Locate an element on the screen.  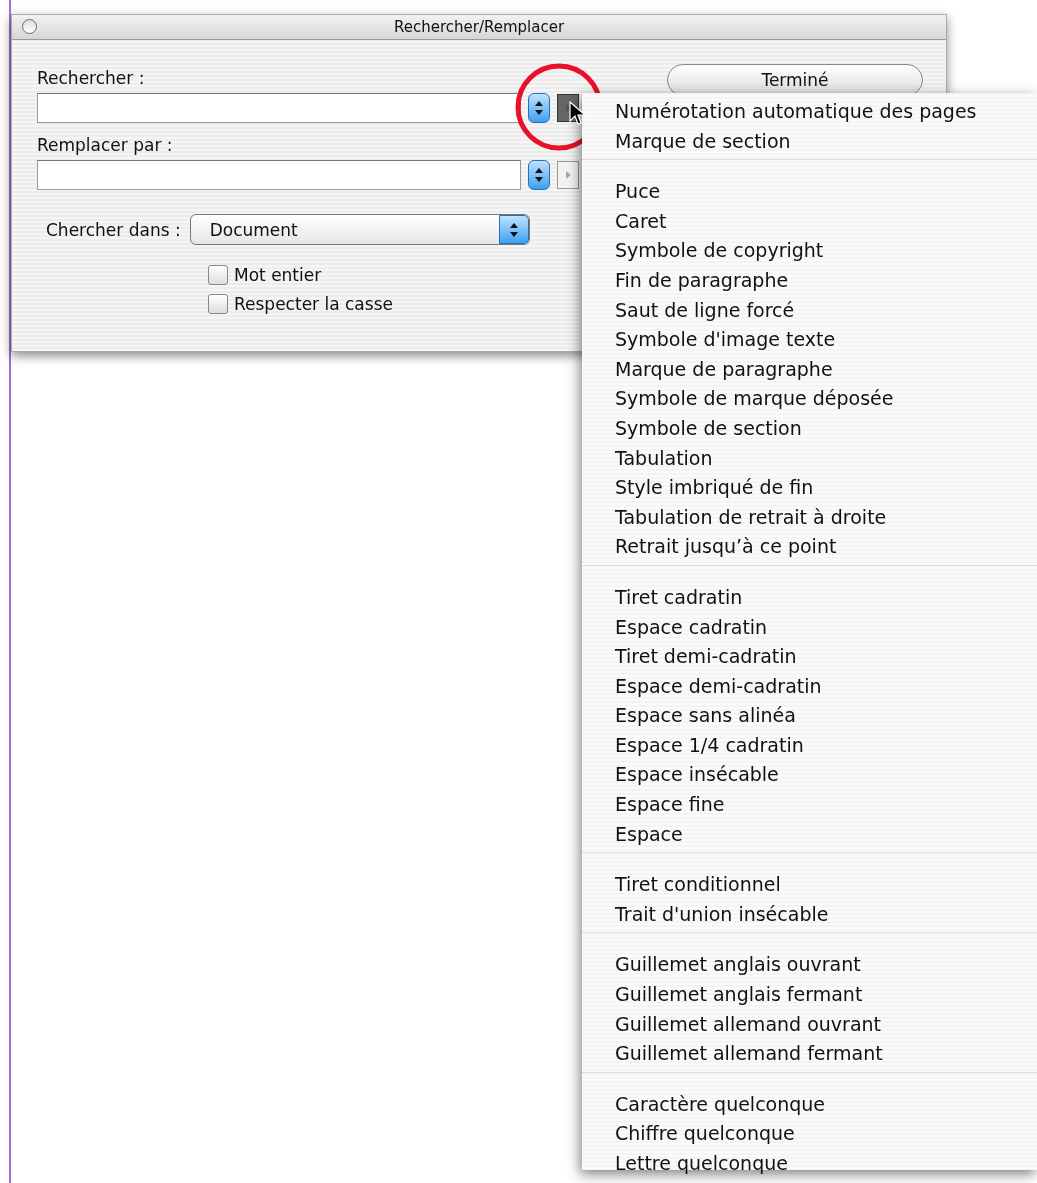
menu-item: Caret is located at coordinates (809, 221).